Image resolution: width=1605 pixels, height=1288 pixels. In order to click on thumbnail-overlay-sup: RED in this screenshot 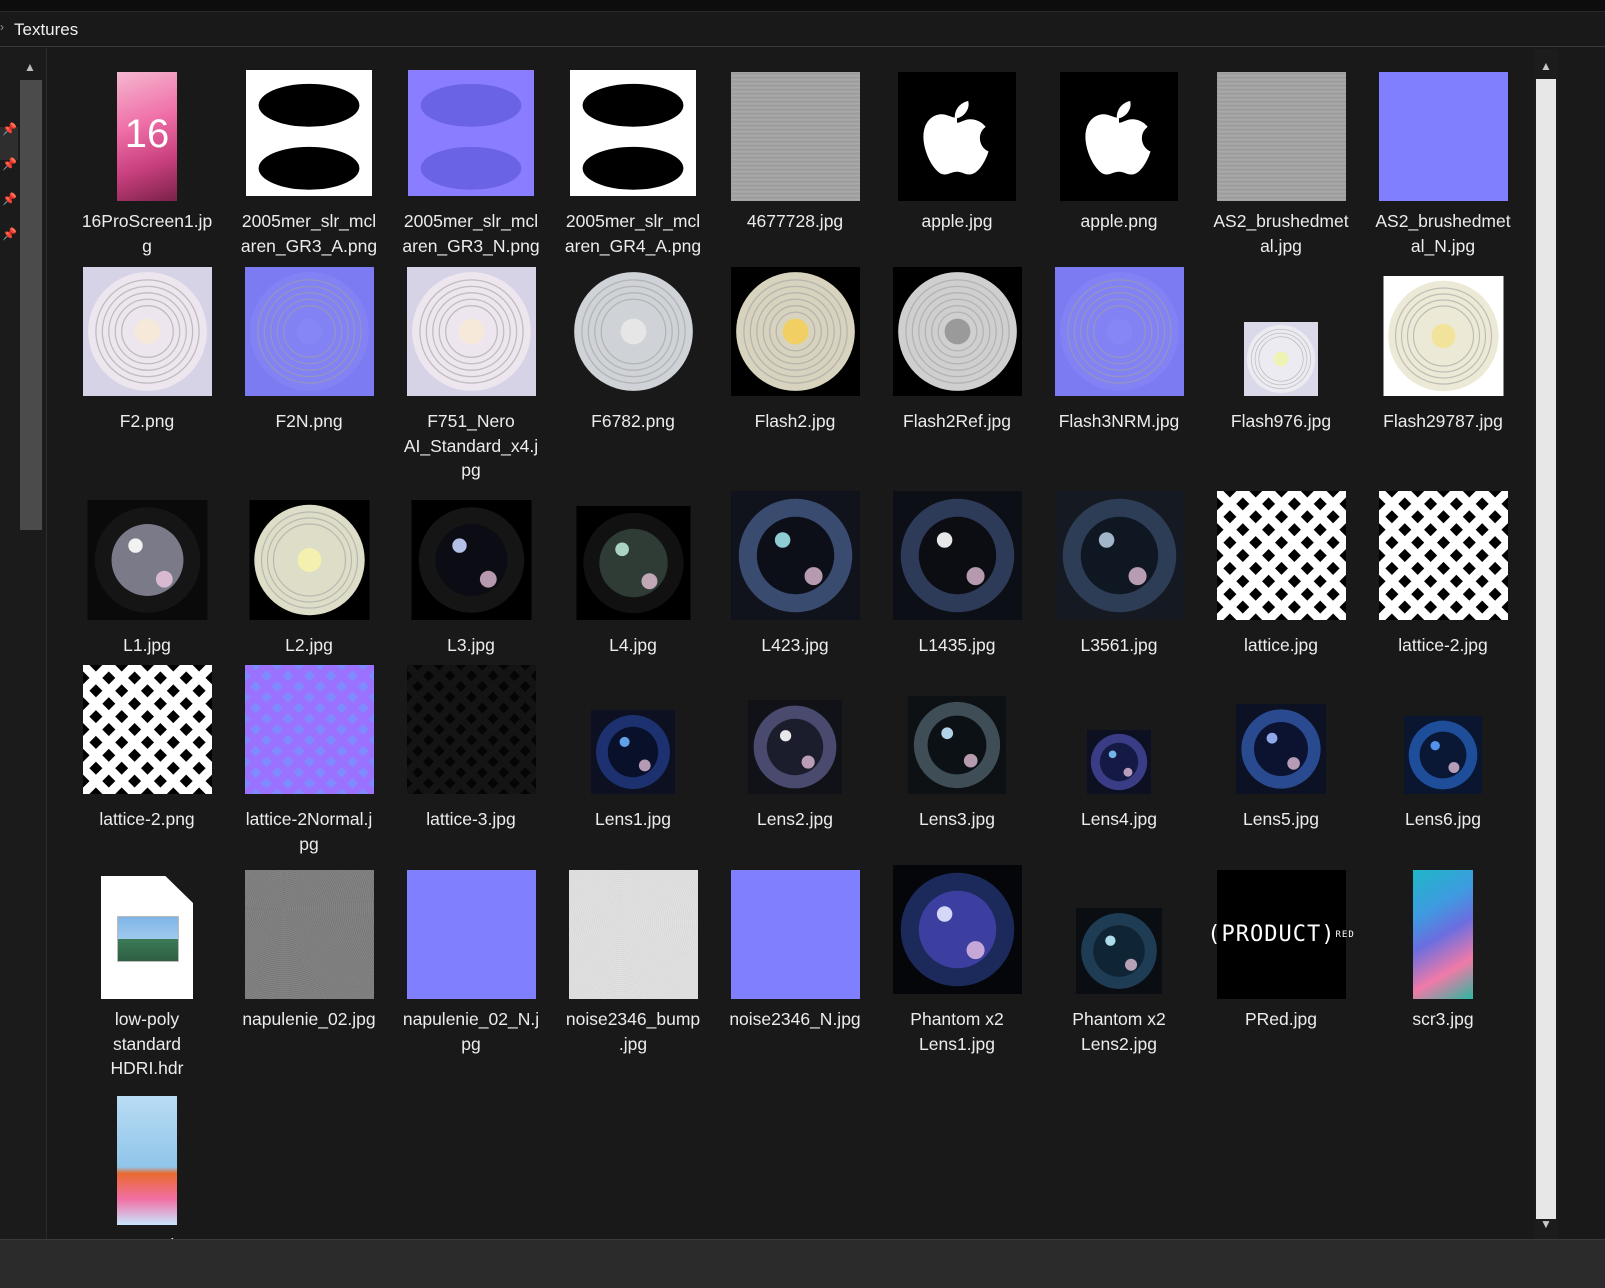, I will do `click(1345, 934)`.